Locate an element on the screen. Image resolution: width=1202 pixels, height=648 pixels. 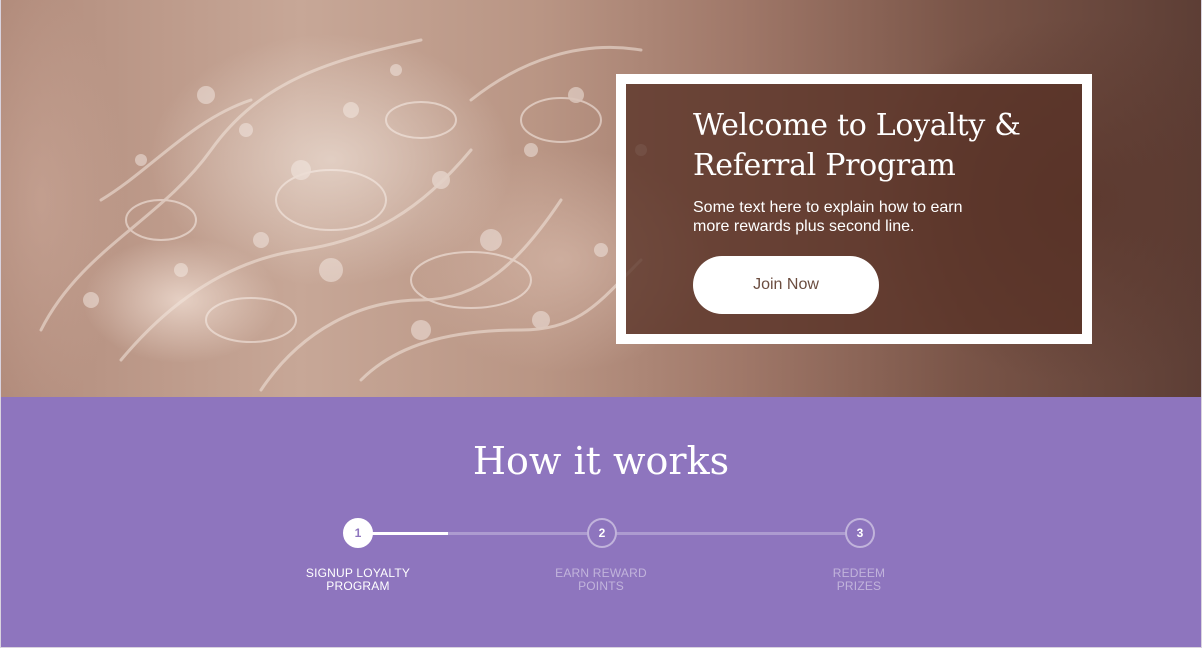
how-it-works-title: How it works is located at coordinates (601, 461).